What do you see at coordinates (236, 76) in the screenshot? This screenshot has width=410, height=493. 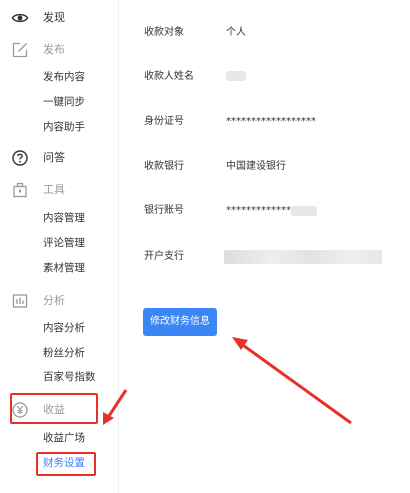 I see `redacted-payee-name` at bounding box center [236, 76].